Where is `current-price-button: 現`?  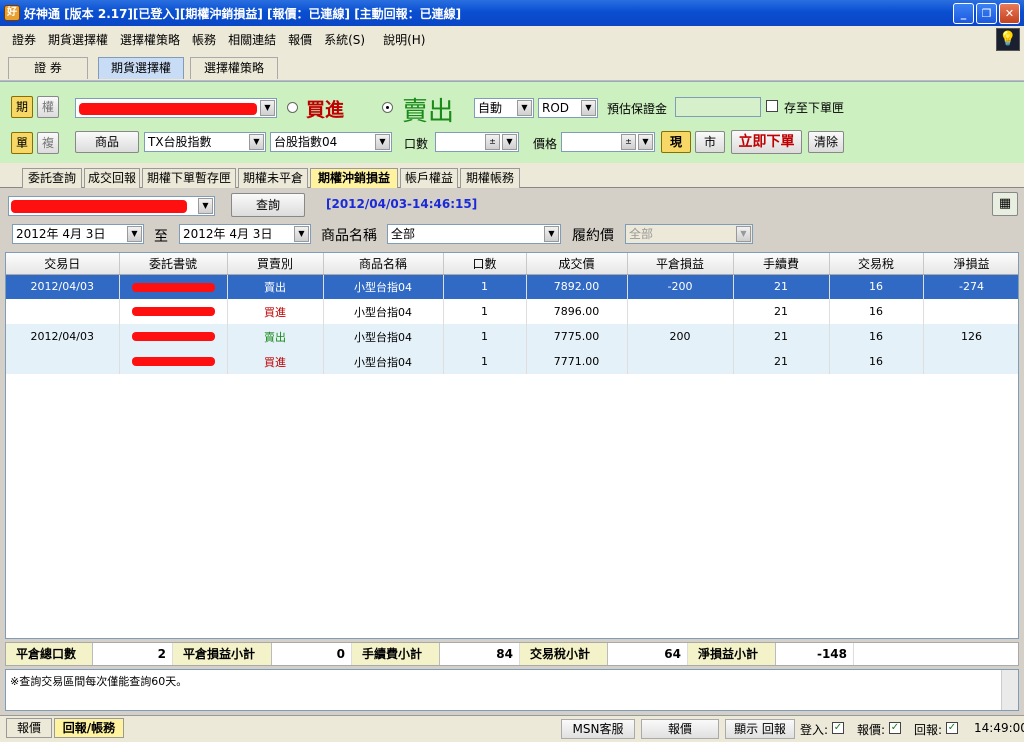 current-price-button: 現 is located at coordinates (676, 142).